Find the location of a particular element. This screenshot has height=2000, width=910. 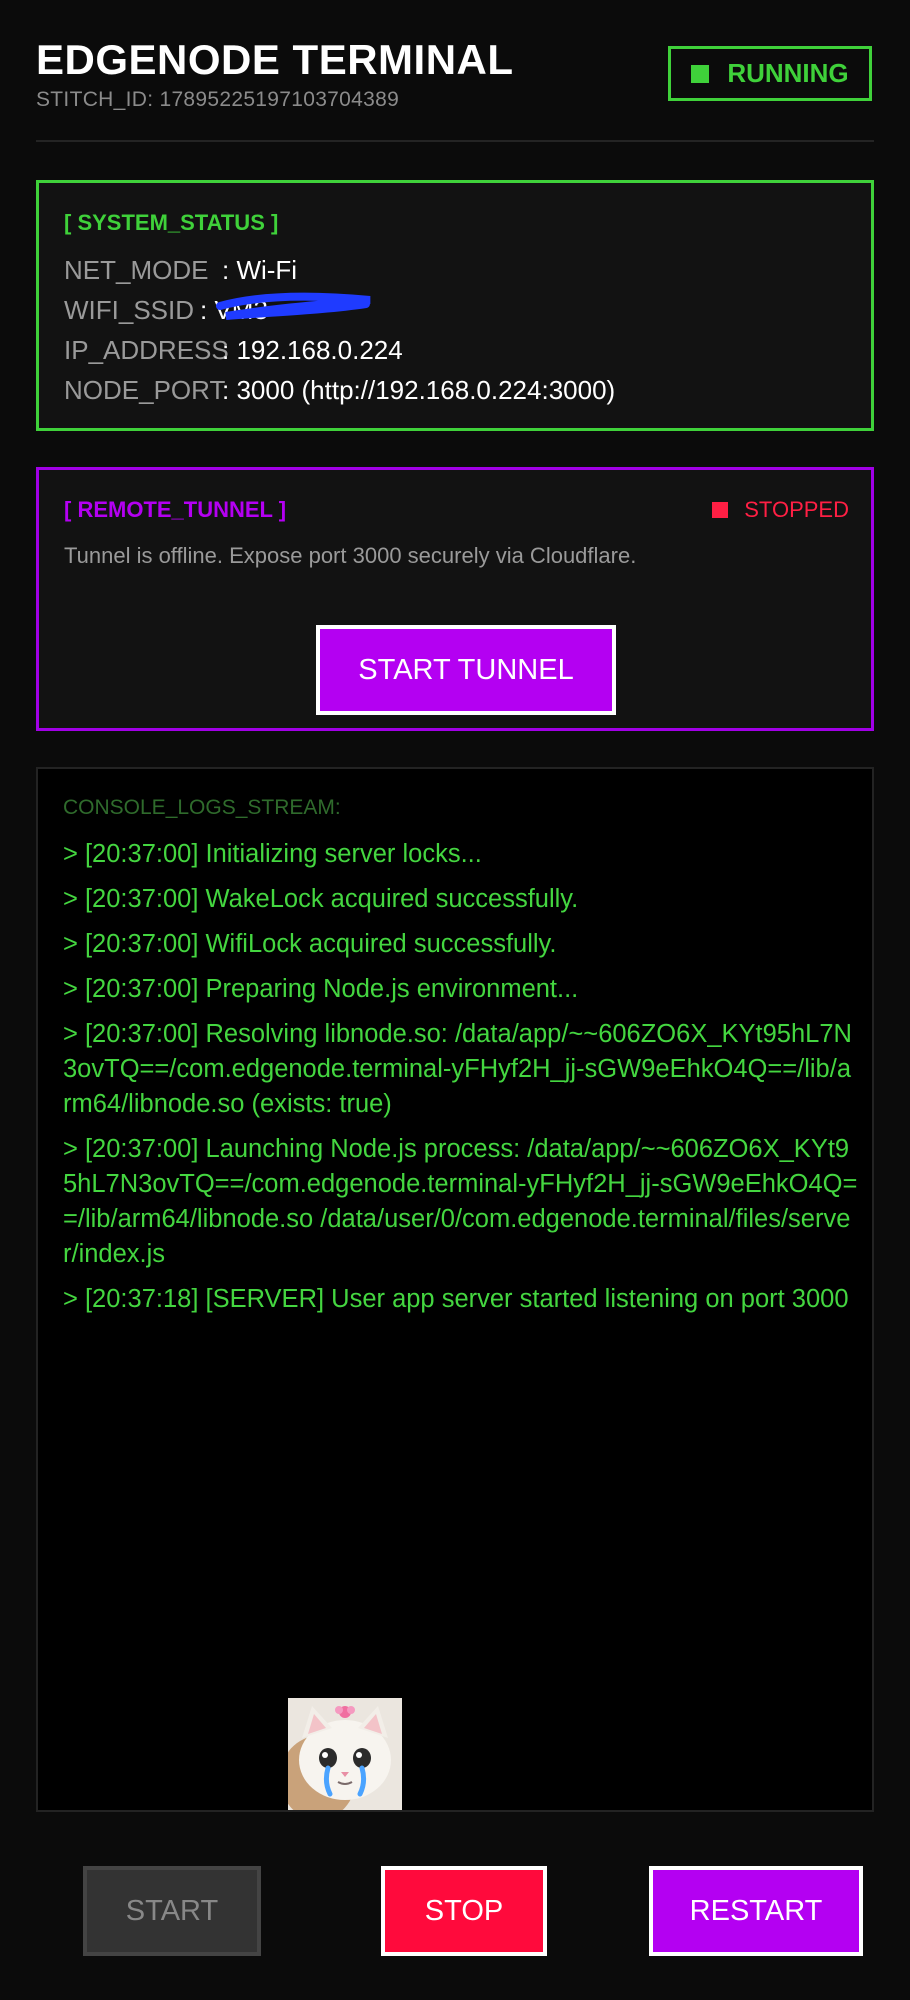

running-indicator-icon is located at coordinates (700, 73).